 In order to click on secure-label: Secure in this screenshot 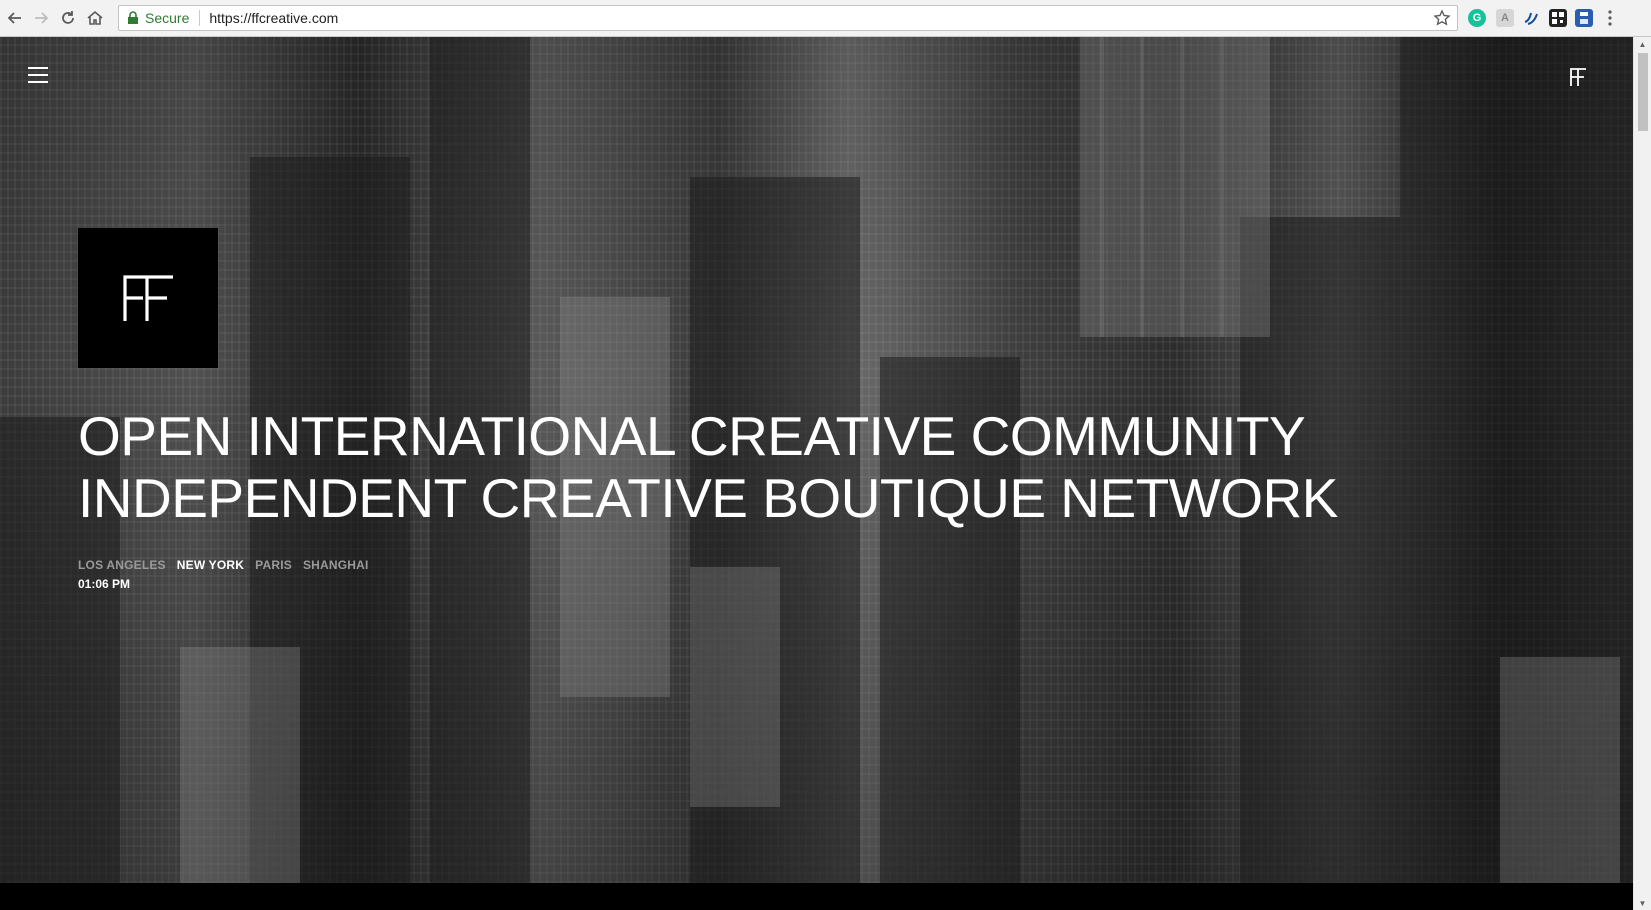, I will do `click(167, 18)`.